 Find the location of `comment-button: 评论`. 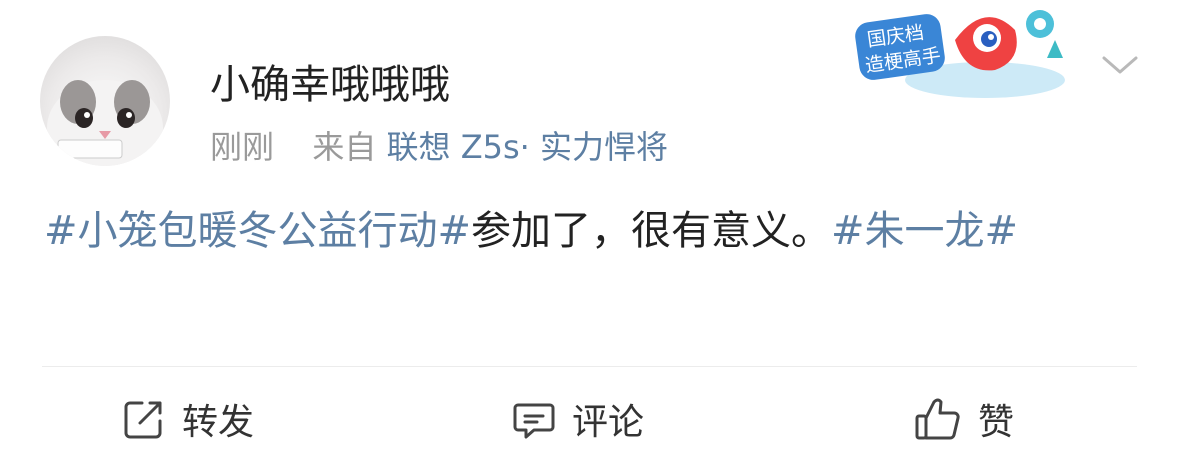

comment-button: 评论 is located at coordinates (578, 419).